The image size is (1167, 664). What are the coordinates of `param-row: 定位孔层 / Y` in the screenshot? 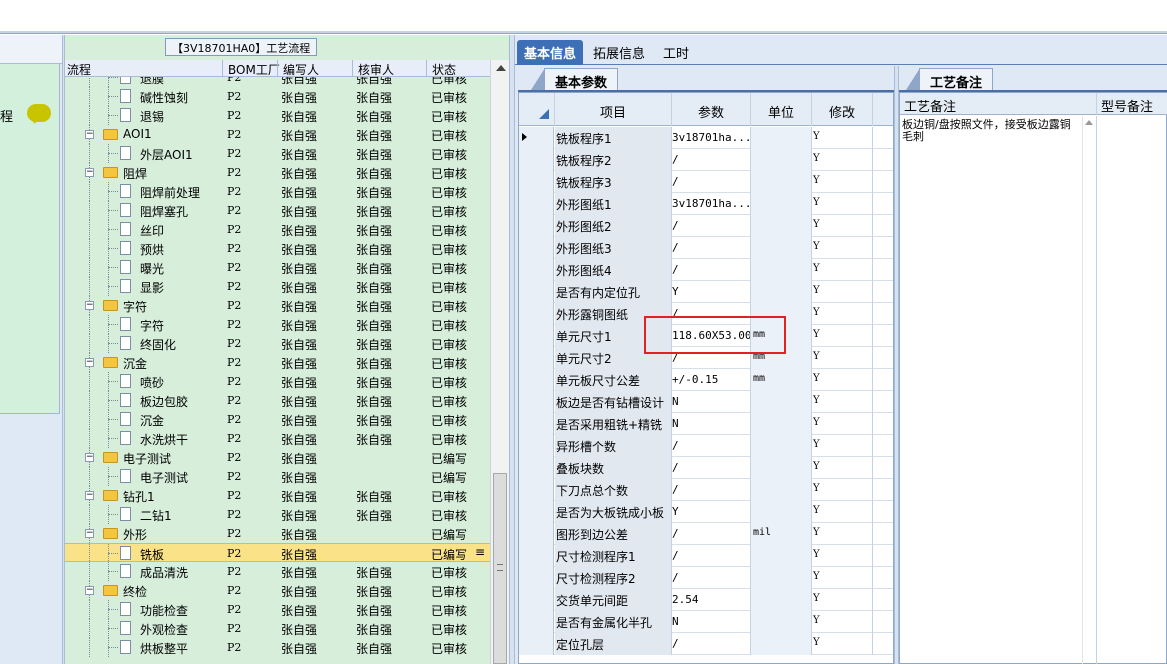 It's located at (706, 644).